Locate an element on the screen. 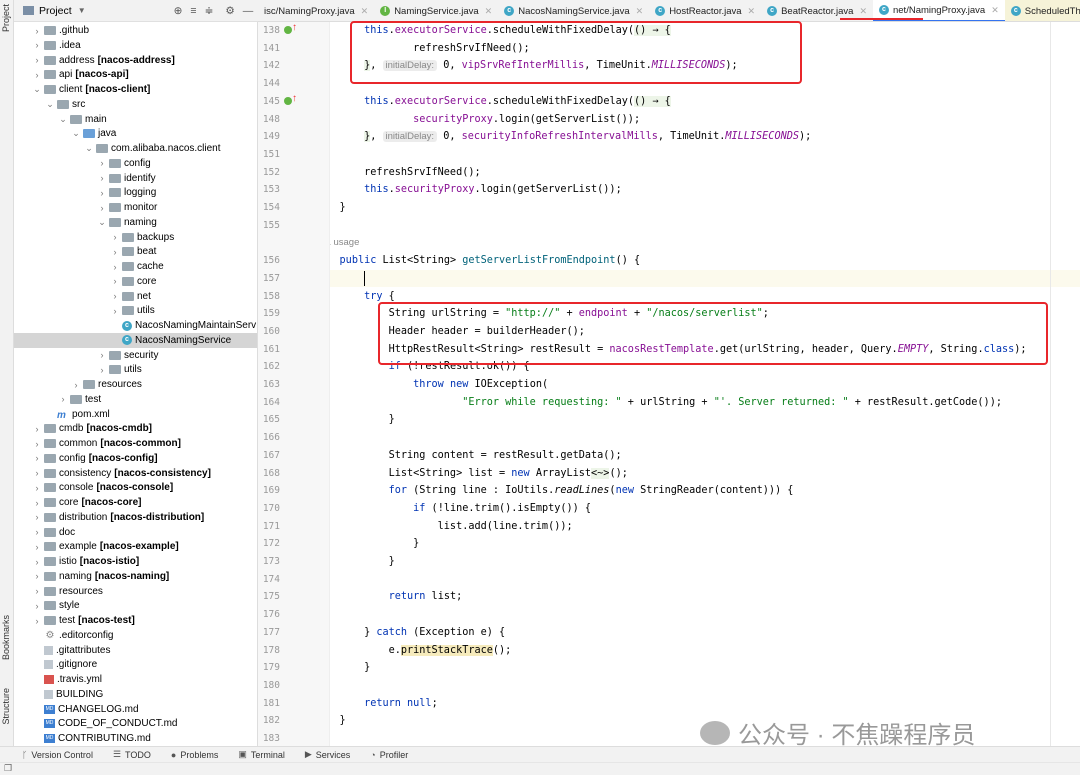 This screenshot has width=1080, height=775. tree-item: ⌄ naming is located at coordinates (135, 222).